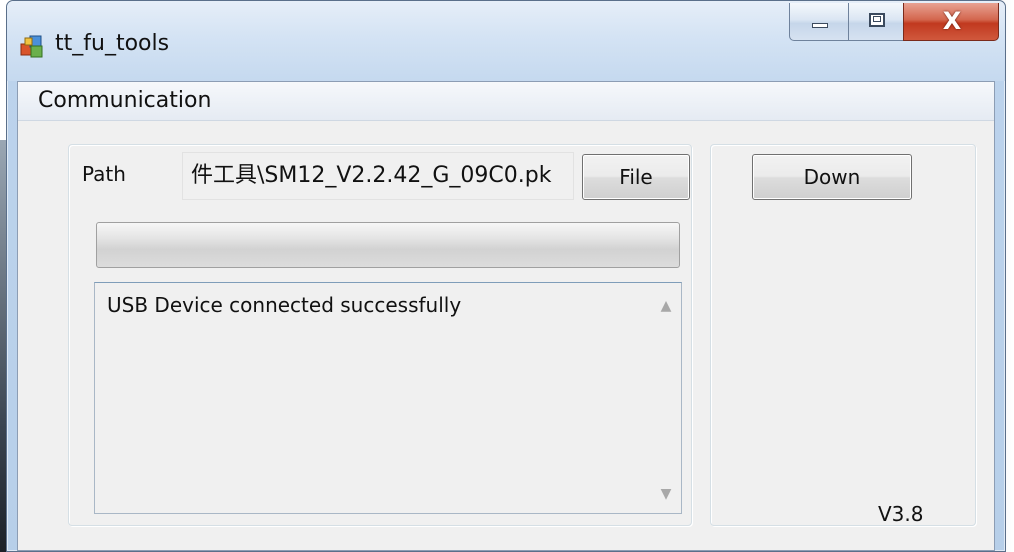 The width and height of the screenshot is (1014, 552). I want to click on log-line: USB Device connected successfully, so click(284, 305).